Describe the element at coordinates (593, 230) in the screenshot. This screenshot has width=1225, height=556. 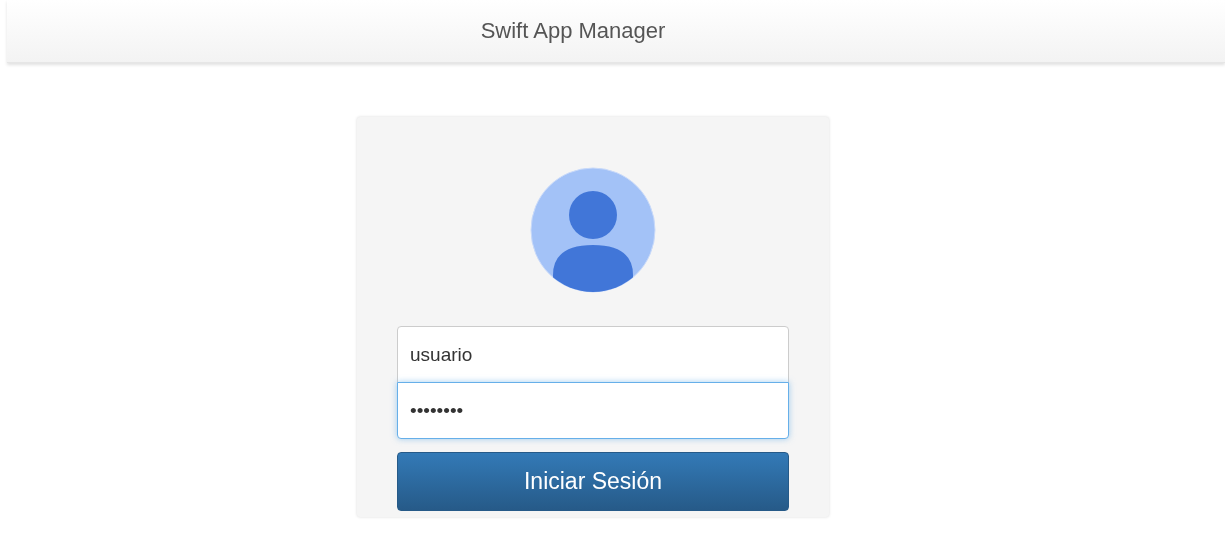
I see `avatar-icon` at that location.